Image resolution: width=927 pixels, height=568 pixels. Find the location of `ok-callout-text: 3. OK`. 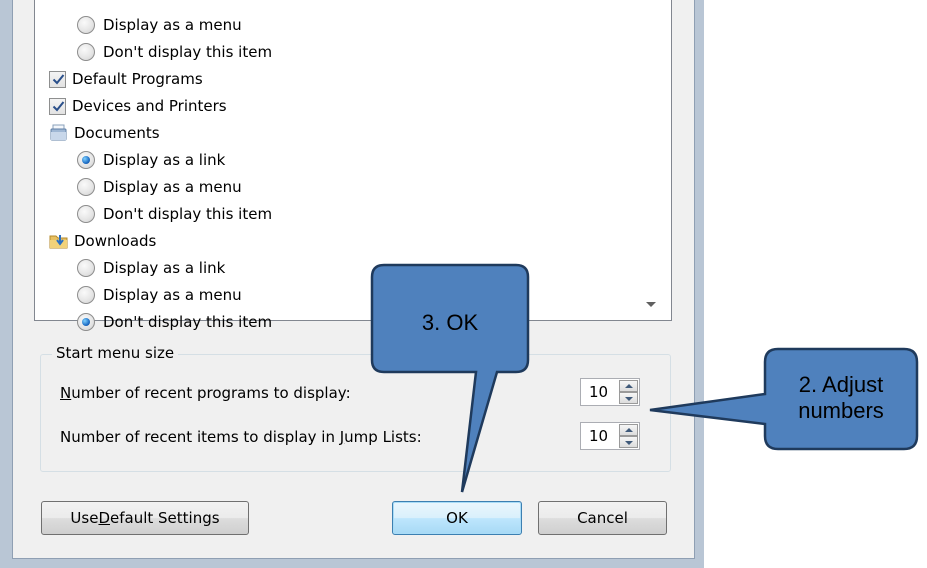

ok-callout-text: 3. OK is located at coordinates (450, 322).